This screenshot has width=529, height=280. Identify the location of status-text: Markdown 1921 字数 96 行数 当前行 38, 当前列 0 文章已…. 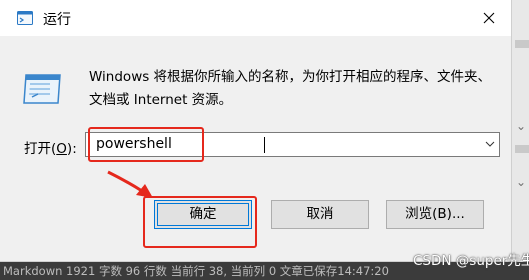
(196, 271).